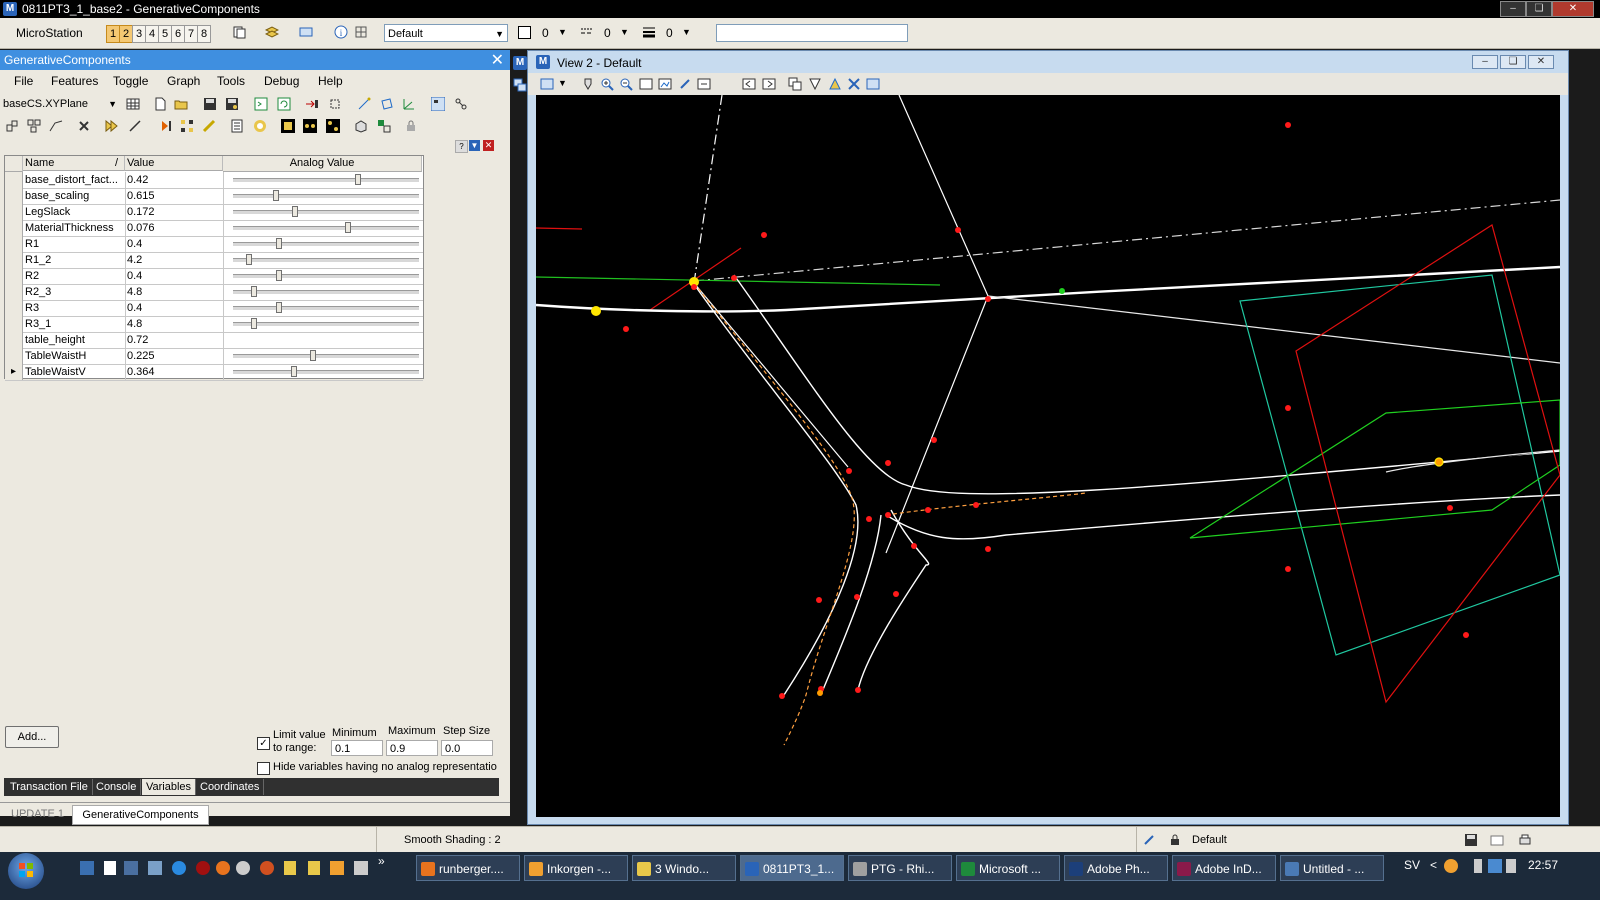  I want to click on window-area-icon, so click(646, 84).